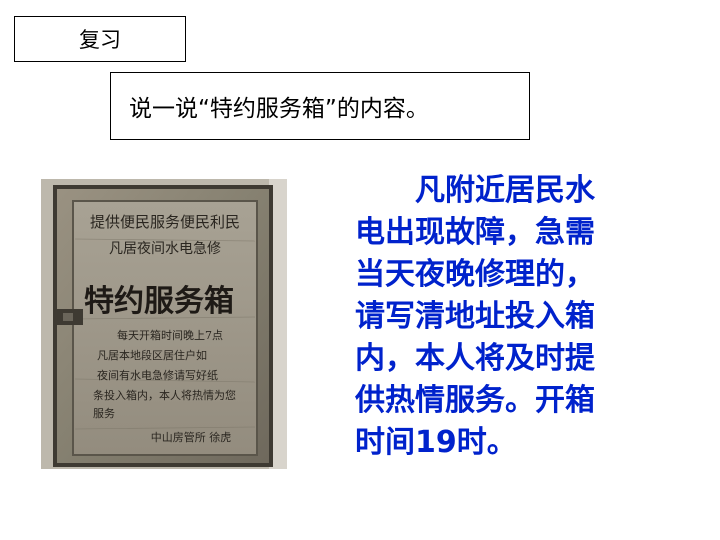 This screenshot has width=720, height=540. What do you see at coordinates (104, 413) in the screenshot?
I see `box-text-line: 服务` at bounding box center [104, 413].